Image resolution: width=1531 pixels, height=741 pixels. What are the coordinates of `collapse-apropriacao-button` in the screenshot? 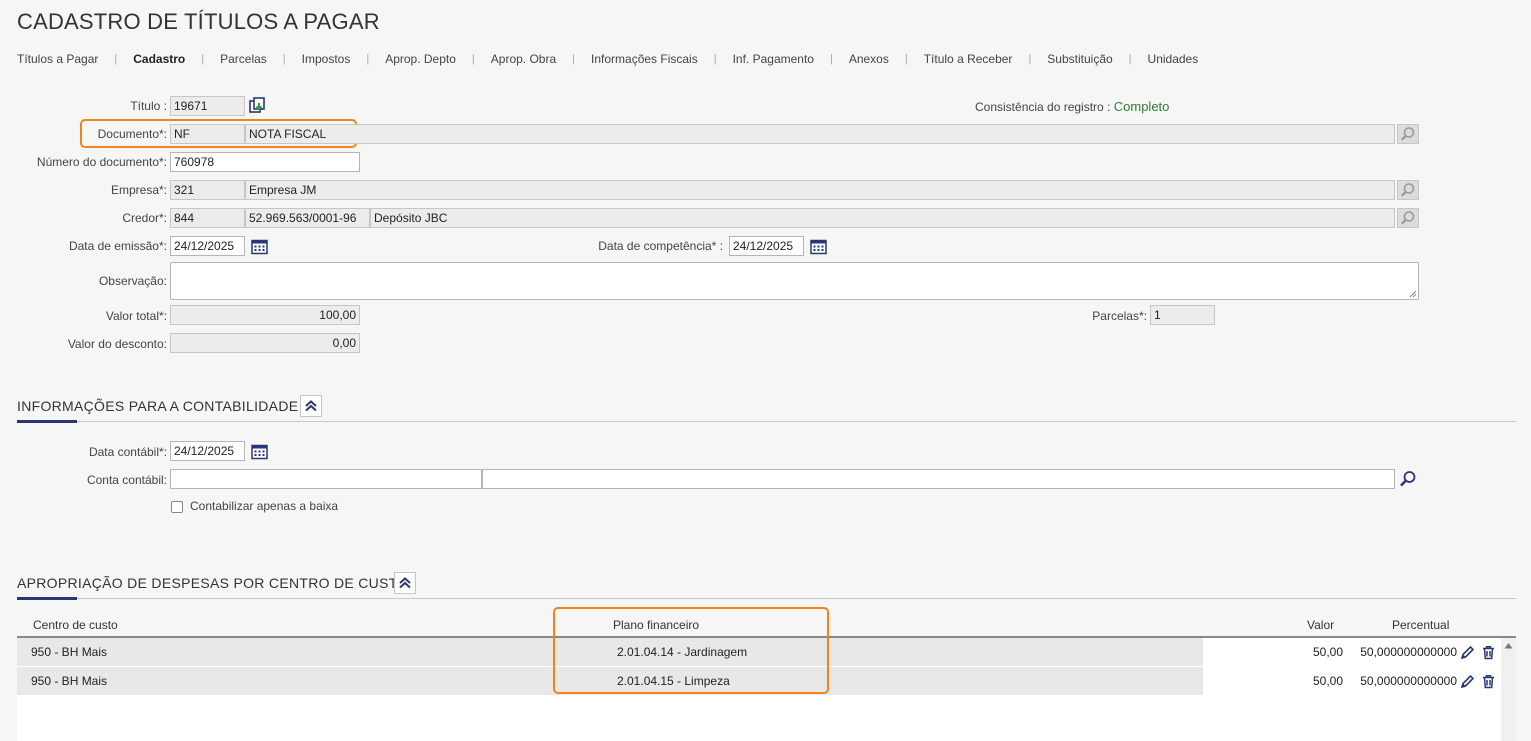 It's located at (405, 583).